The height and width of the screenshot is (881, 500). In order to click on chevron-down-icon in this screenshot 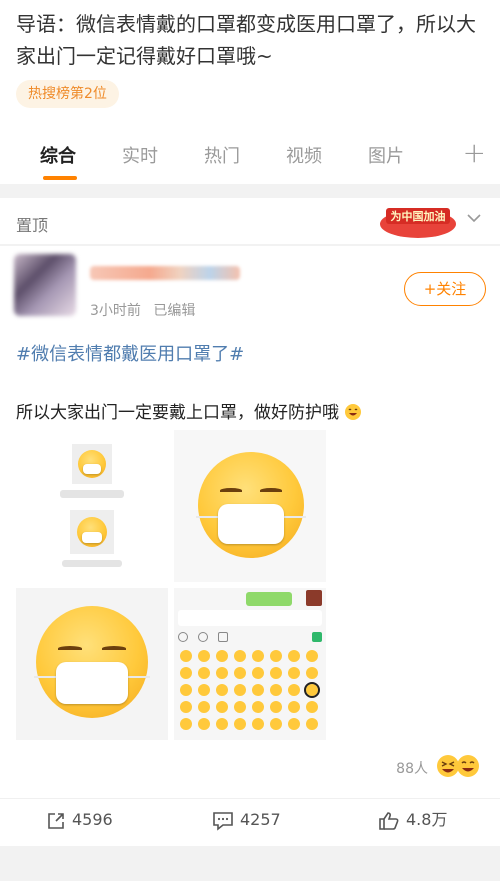, I will do `click(474, 218)`.